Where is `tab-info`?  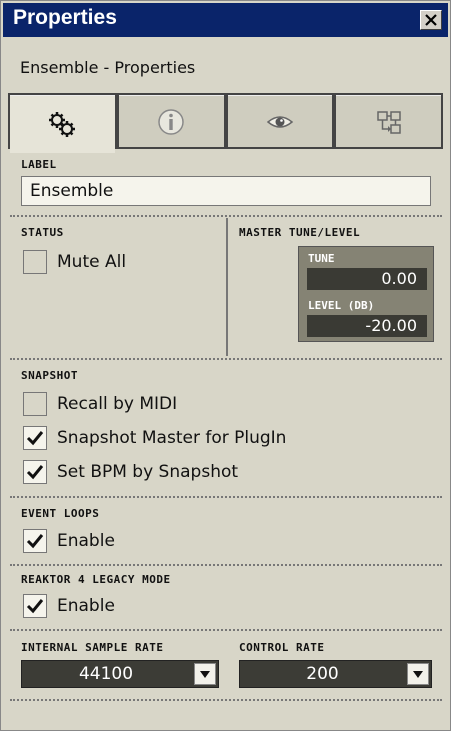 tab-info is located at coordinates (171, 121).